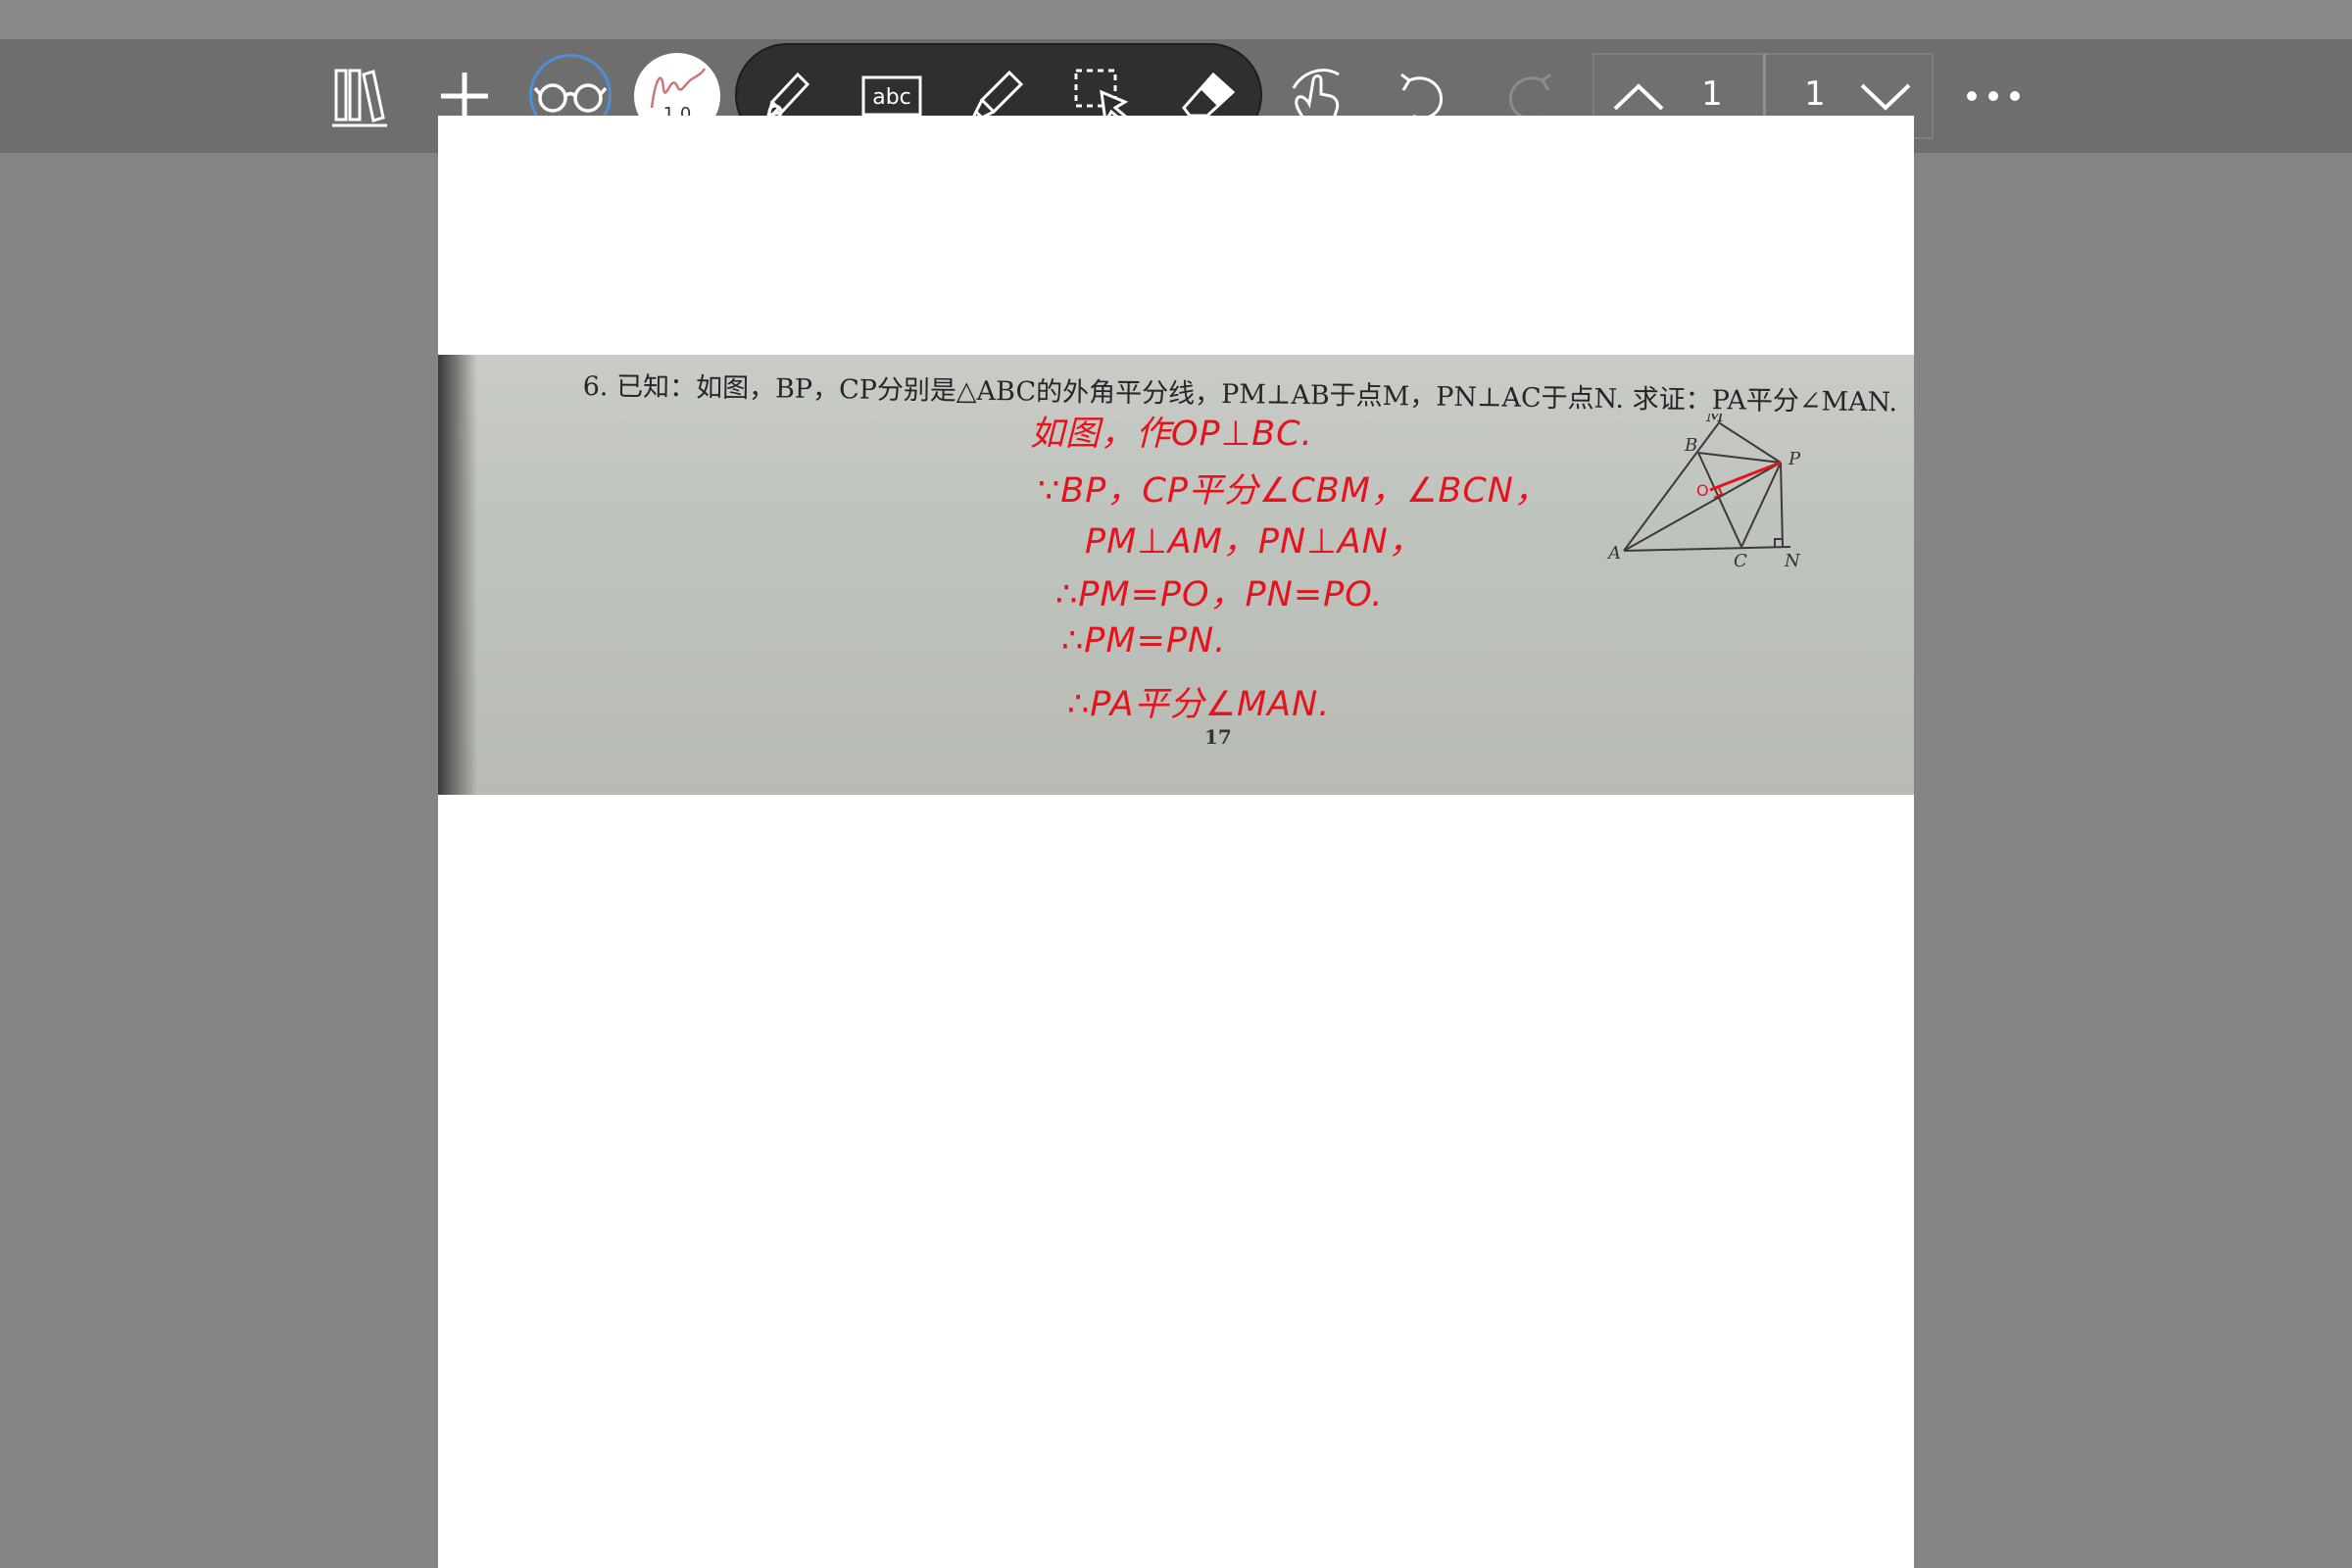 The height and width of the screenshot is (1568, 2352). What do you see at coordinates (1144, 641) in the screenshot?
I see `handwriting-line-5: ∴PM=PN.` at bounding box center [1144, 641].